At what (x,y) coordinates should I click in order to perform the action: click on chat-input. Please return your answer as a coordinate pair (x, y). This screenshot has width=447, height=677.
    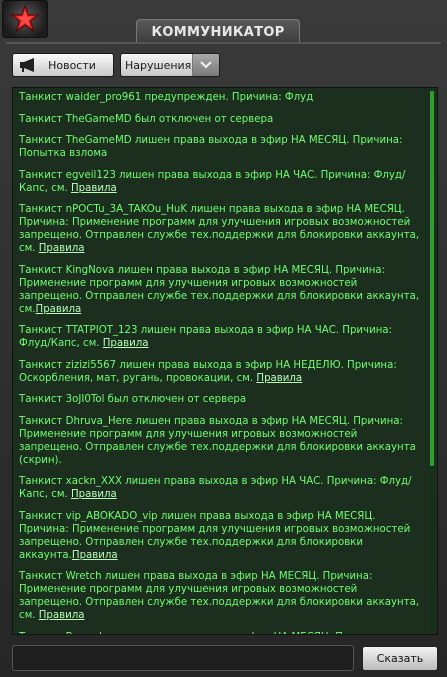
    Looking at the image, I should click on (183, 658).